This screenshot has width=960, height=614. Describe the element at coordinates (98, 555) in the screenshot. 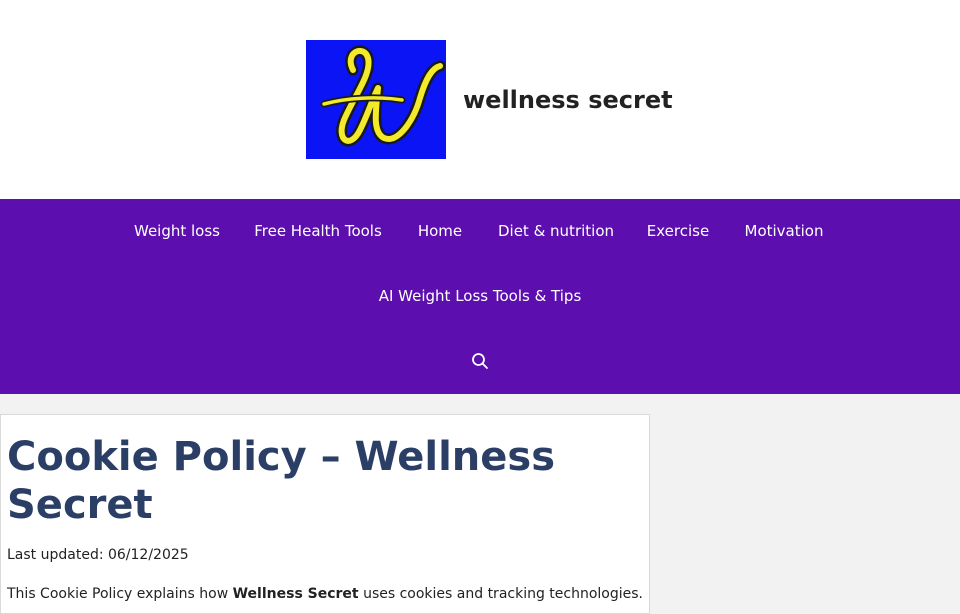

I see `last-updated-text: Last updated: 06/12/2025` at that location.